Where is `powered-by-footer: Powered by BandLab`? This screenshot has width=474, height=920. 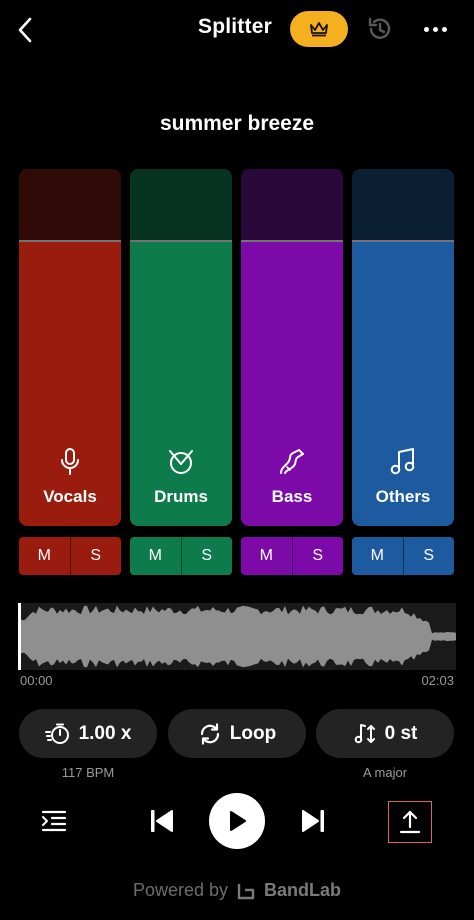
powered-by-footer: Powered by BandLab is located at coordinates (237, 890).